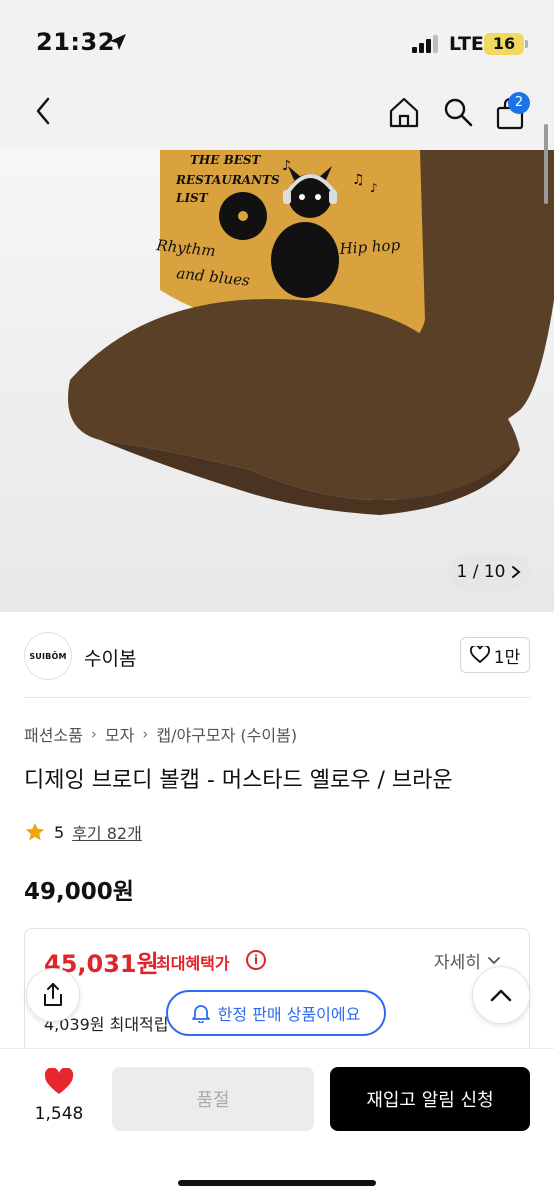  I want to click on share-icon, so click(53, 994).